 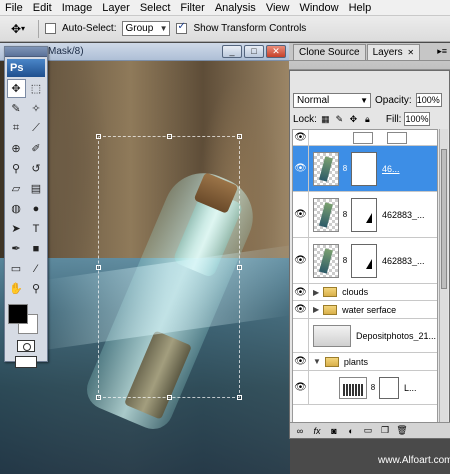 I want to click on notes-tool-icon: ▭, so click(x=16, y=268).